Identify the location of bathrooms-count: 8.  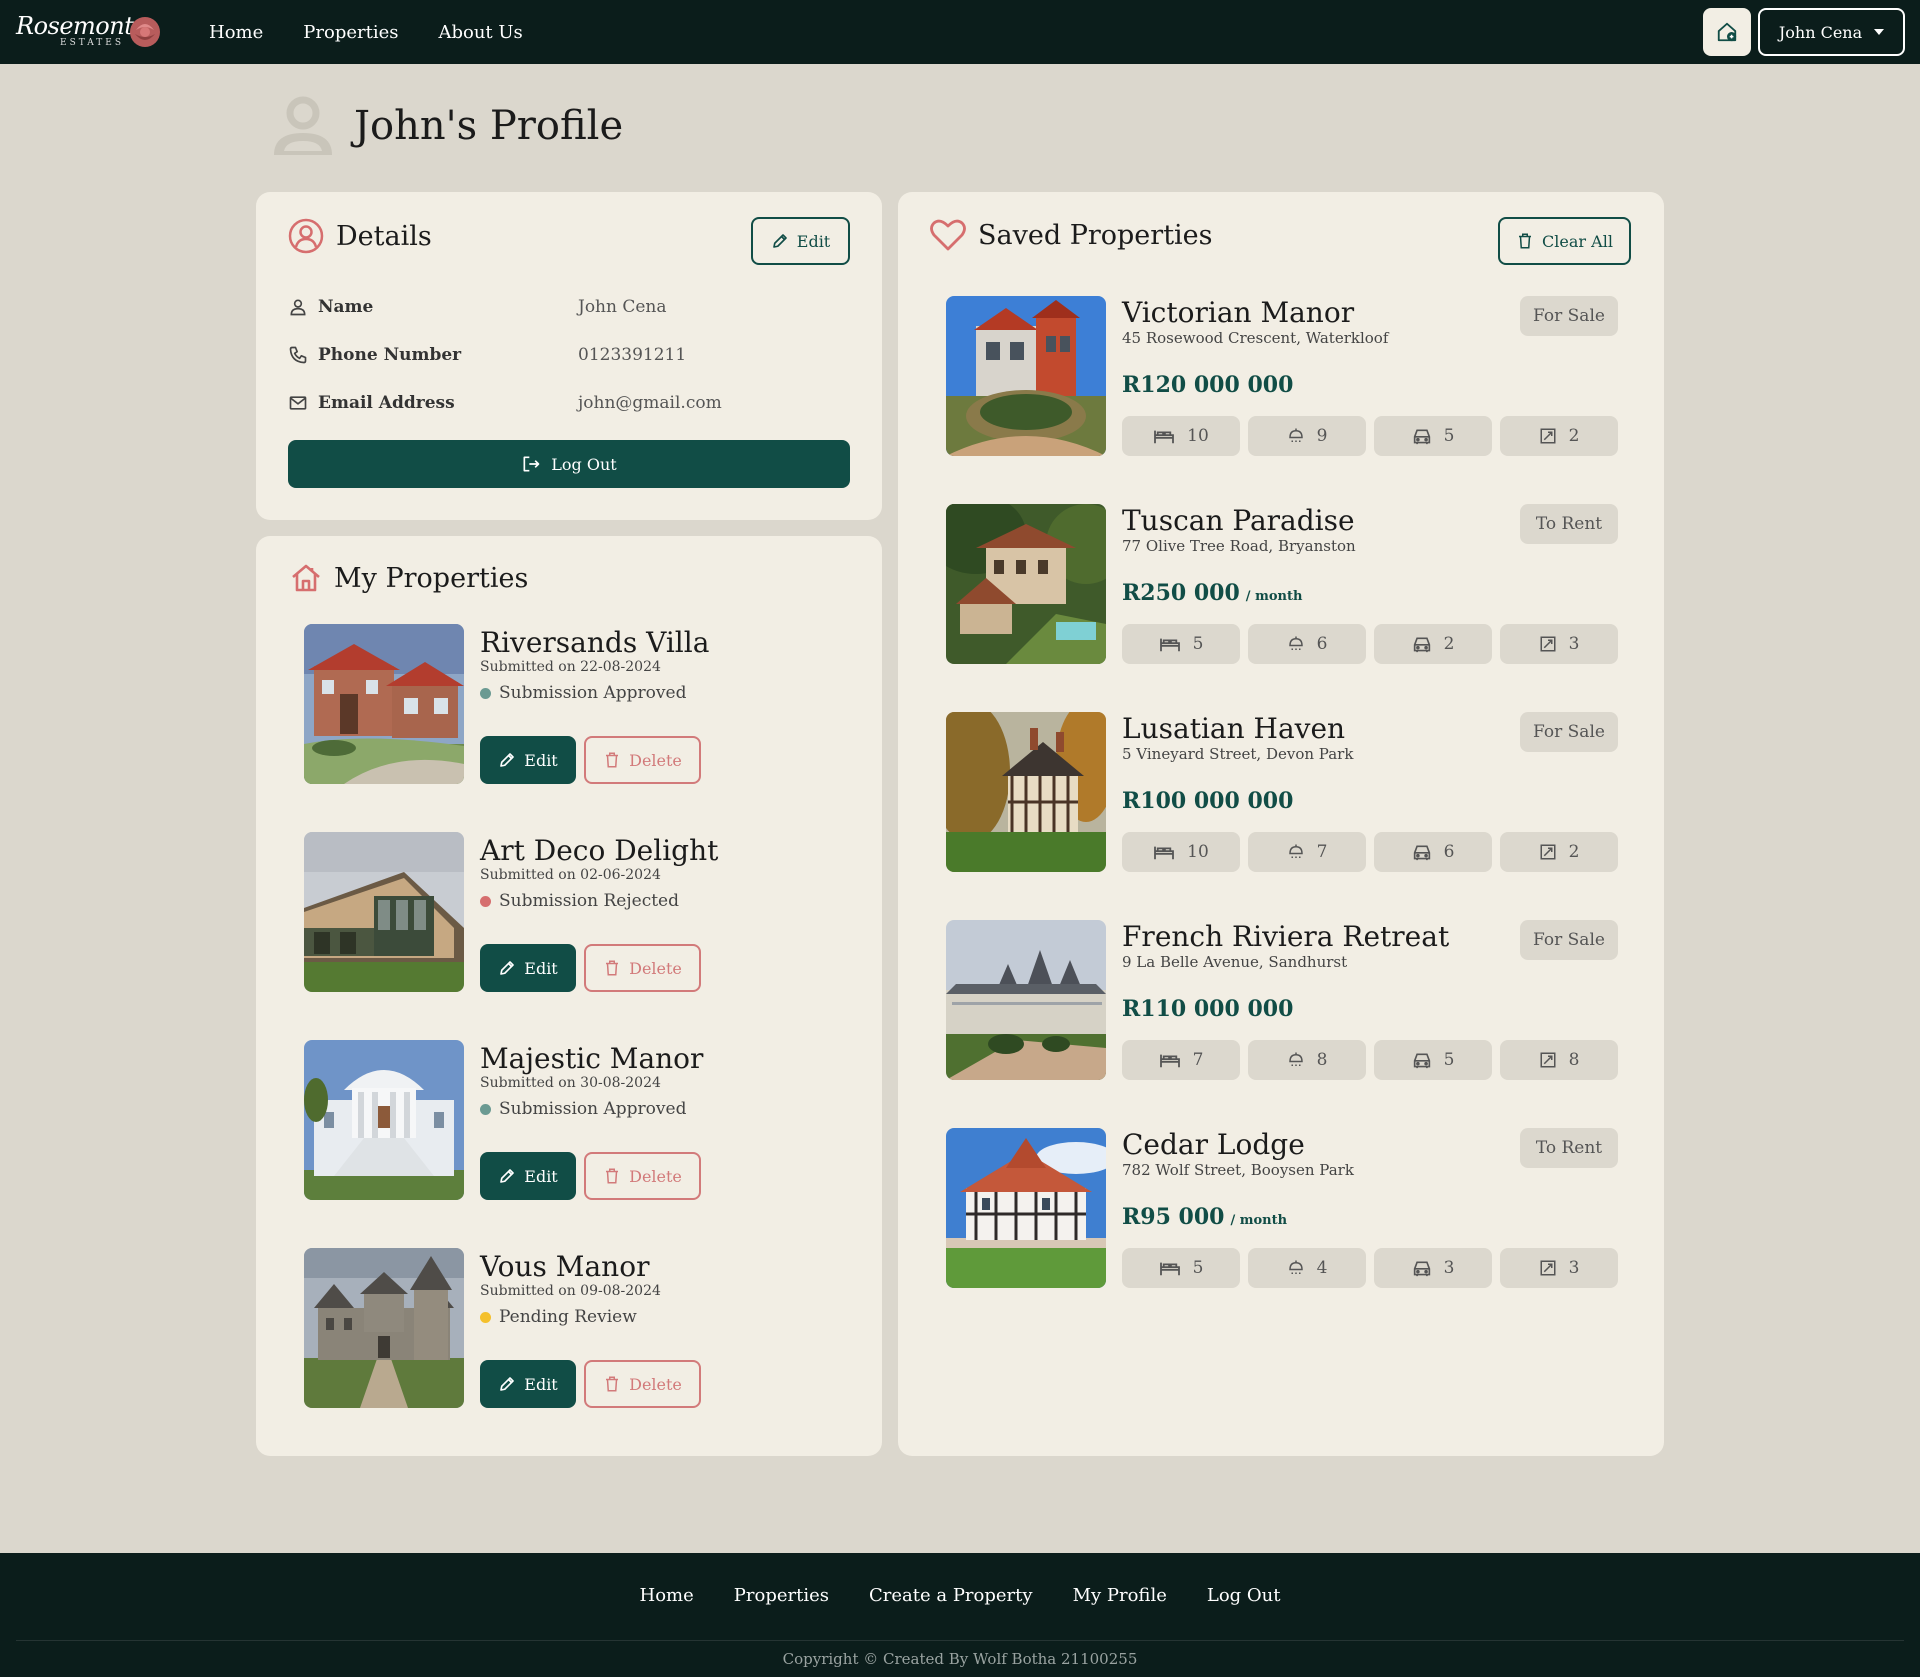
(1322, 1060).